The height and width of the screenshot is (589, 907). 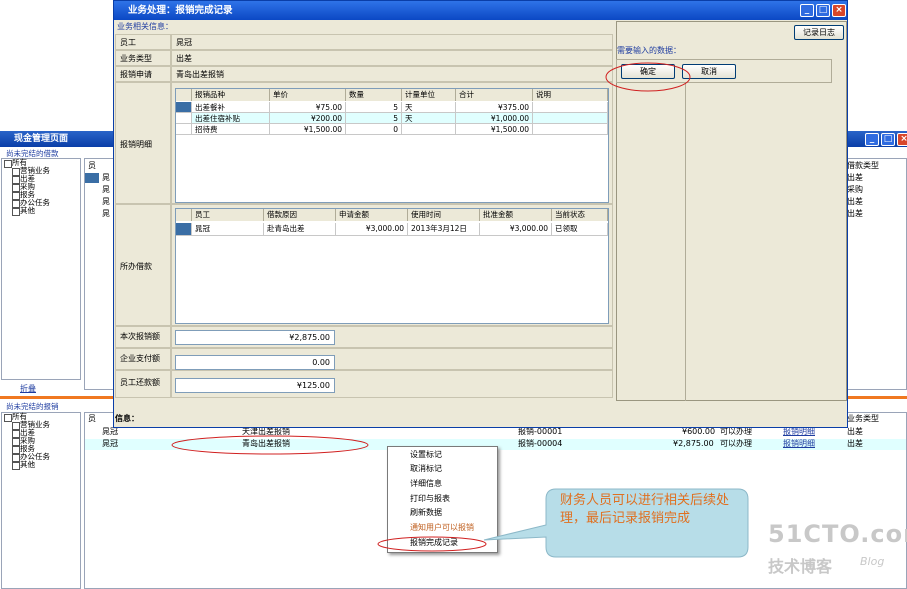 What do you see at coordinates (693, 443) in the screenshot?
I see `table-cell: ¥2,875.00` at bounding box center [693, 443].